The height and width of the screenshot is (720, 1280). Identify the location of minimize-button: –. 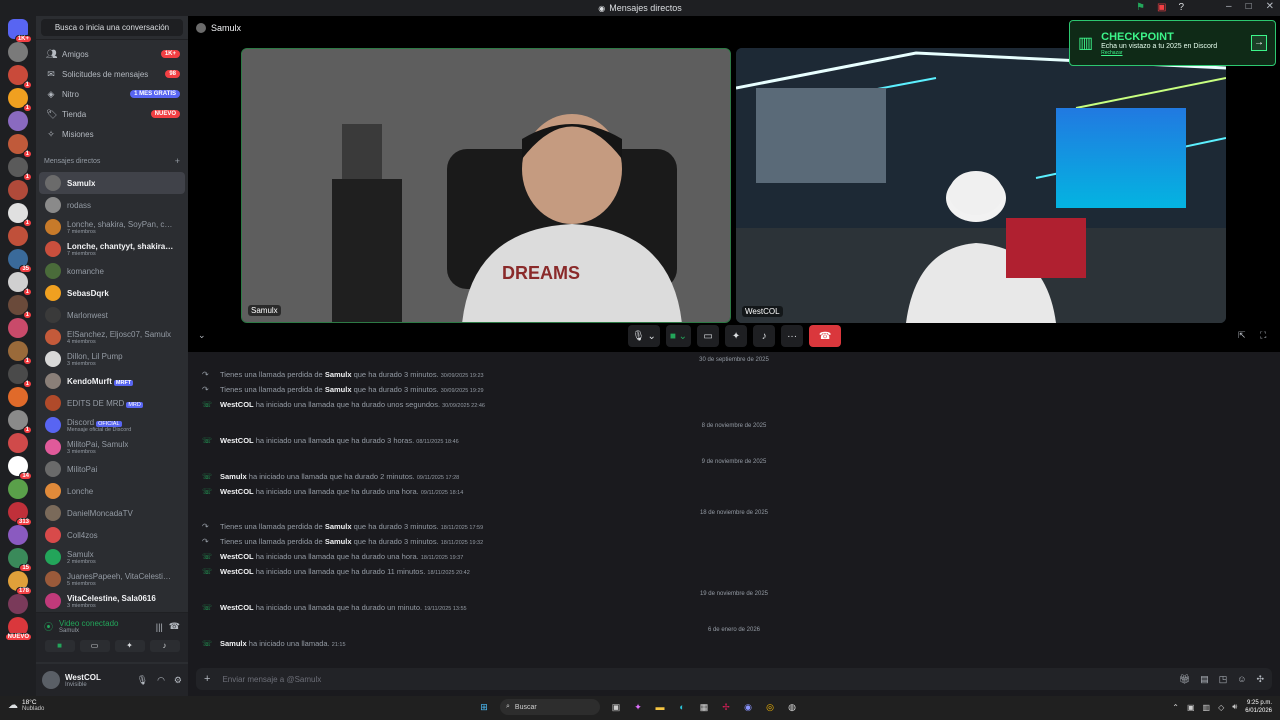
(1229, 6).